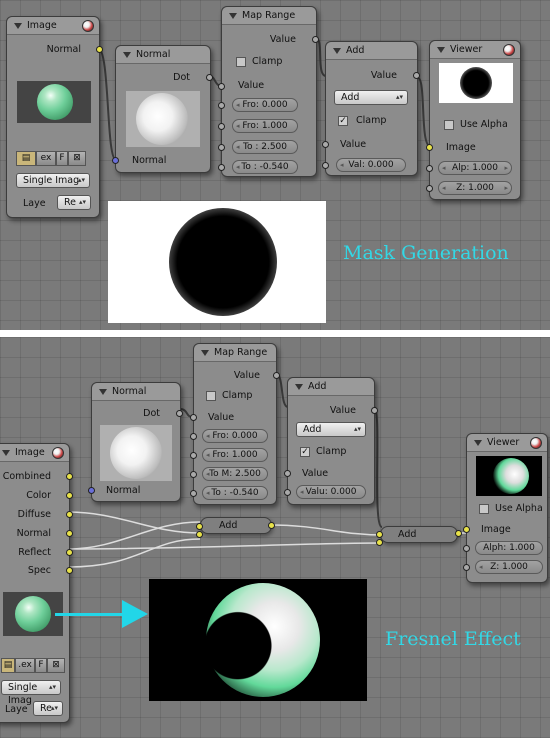  What do you see at coordinates (419, 534) in the screenshot?
I see `add-node-collapsed-2: Add` at bounding box center [419, 534].